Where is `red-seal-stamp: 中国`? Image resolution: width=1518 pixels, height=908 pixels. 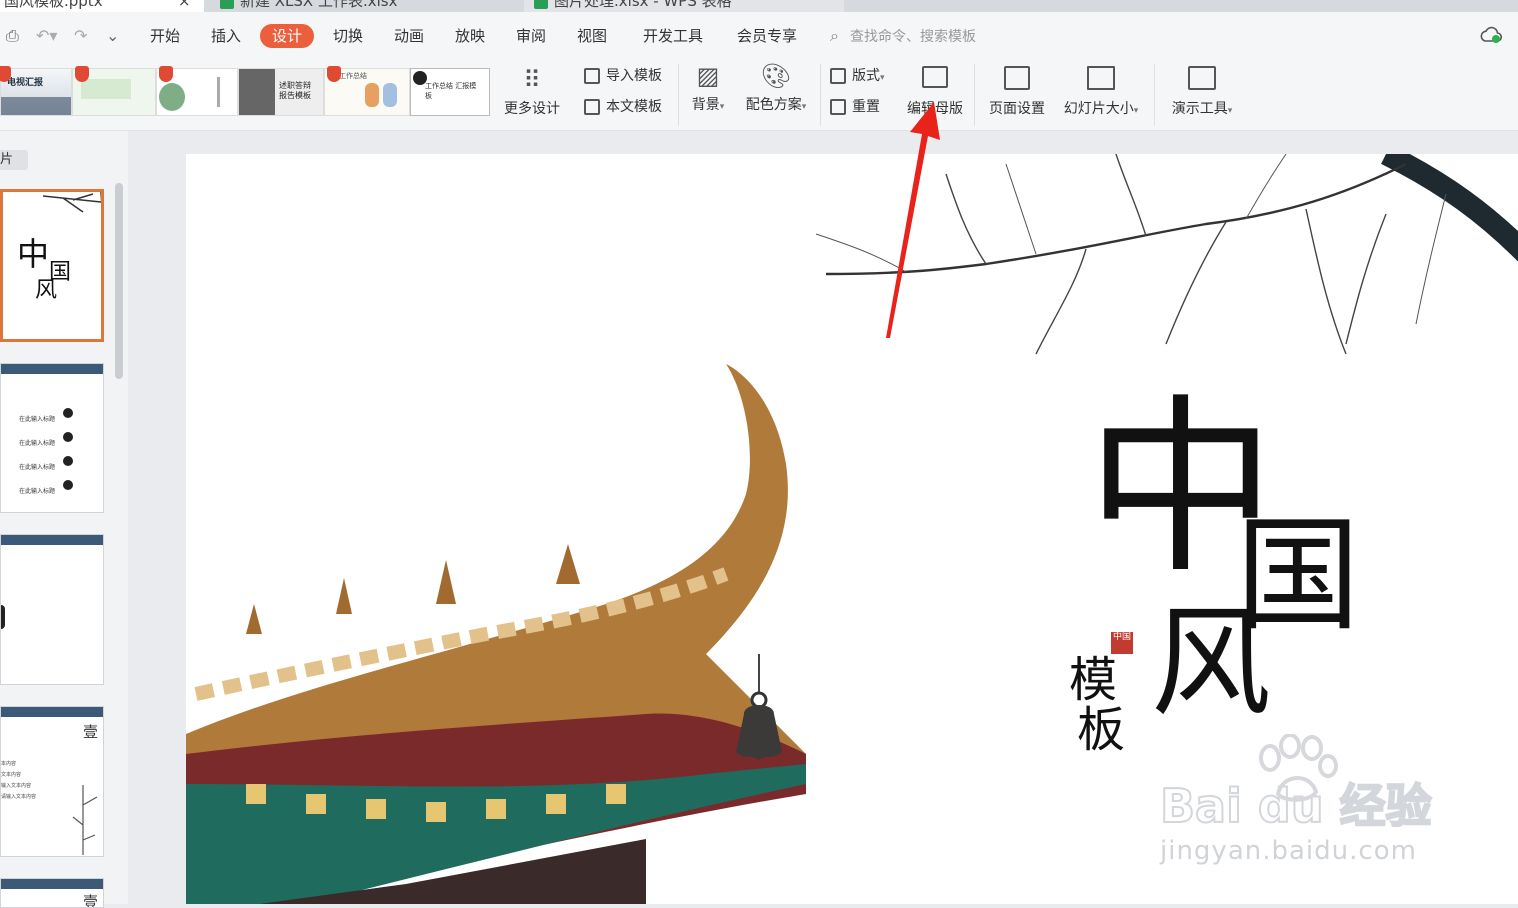
red-seal-stamp: 中国 is located at coordinates (1122, 643).